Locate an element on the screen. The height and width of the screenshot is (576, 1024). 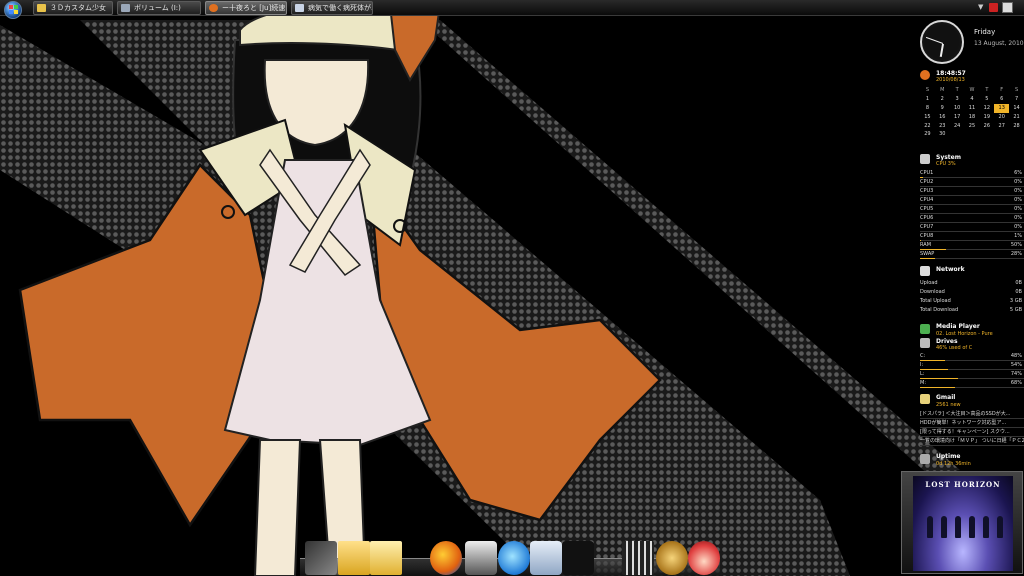
network-row: Total Download 5 GB is located at coordinates (972, 311).